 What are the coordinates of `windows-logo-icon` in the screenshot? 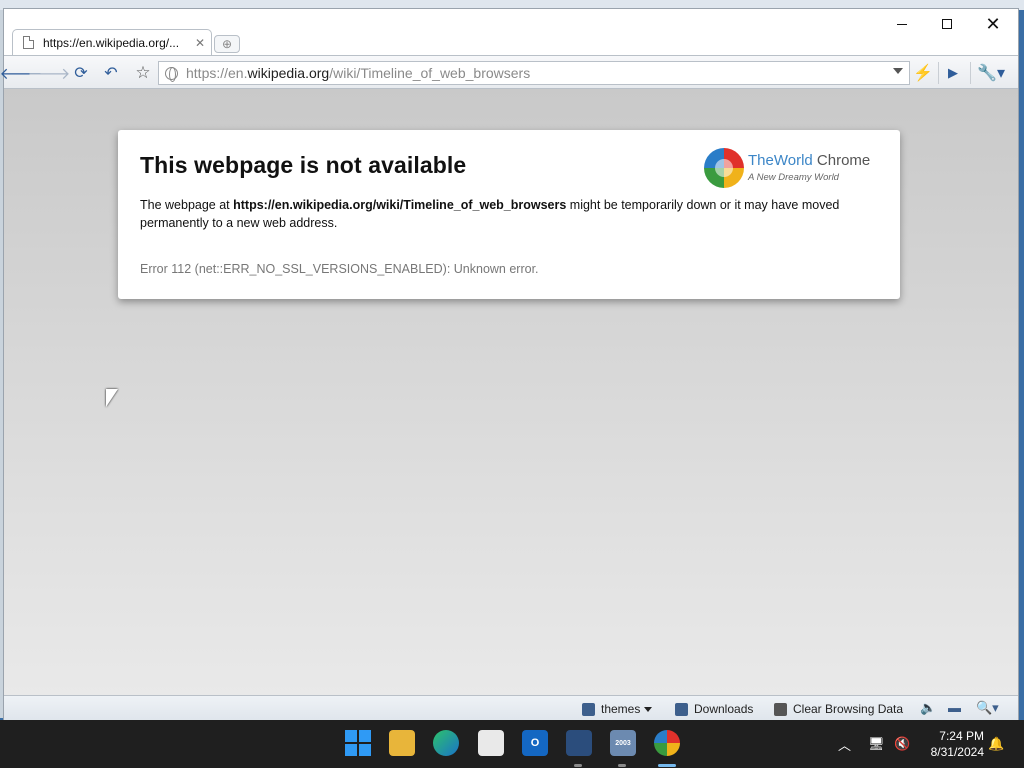 It's located at (351, 736).